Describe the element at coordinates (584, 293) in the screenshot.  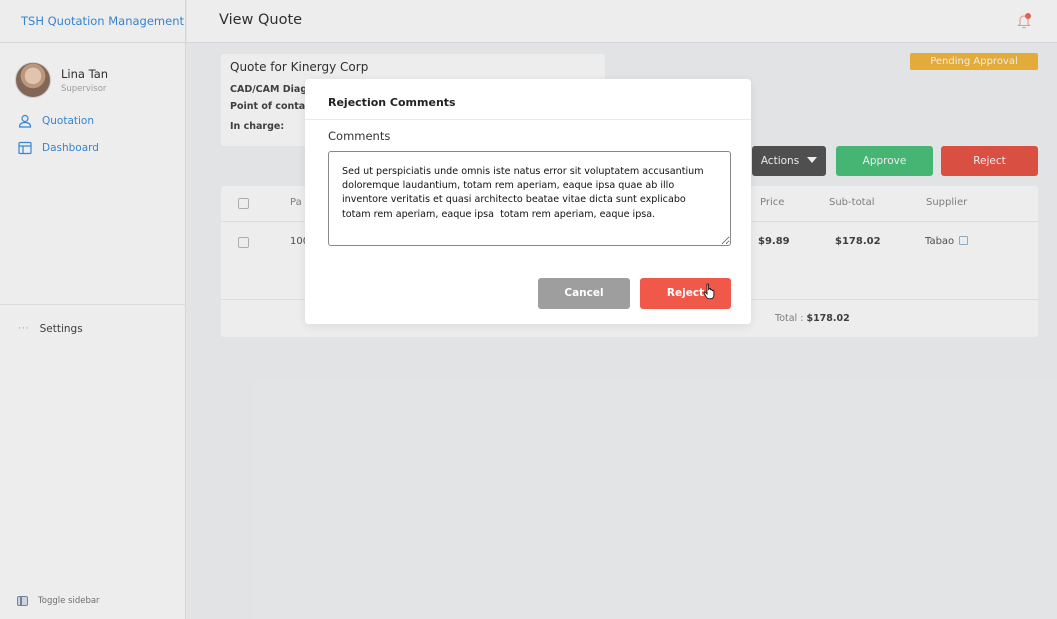
I see `cancel-button: Cancel` at that location.